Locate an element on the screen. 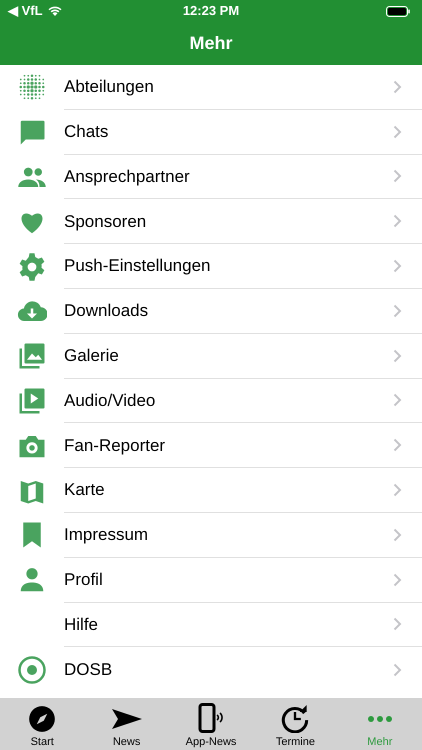  menu-label: Profil is located at coordinates (83, 579).